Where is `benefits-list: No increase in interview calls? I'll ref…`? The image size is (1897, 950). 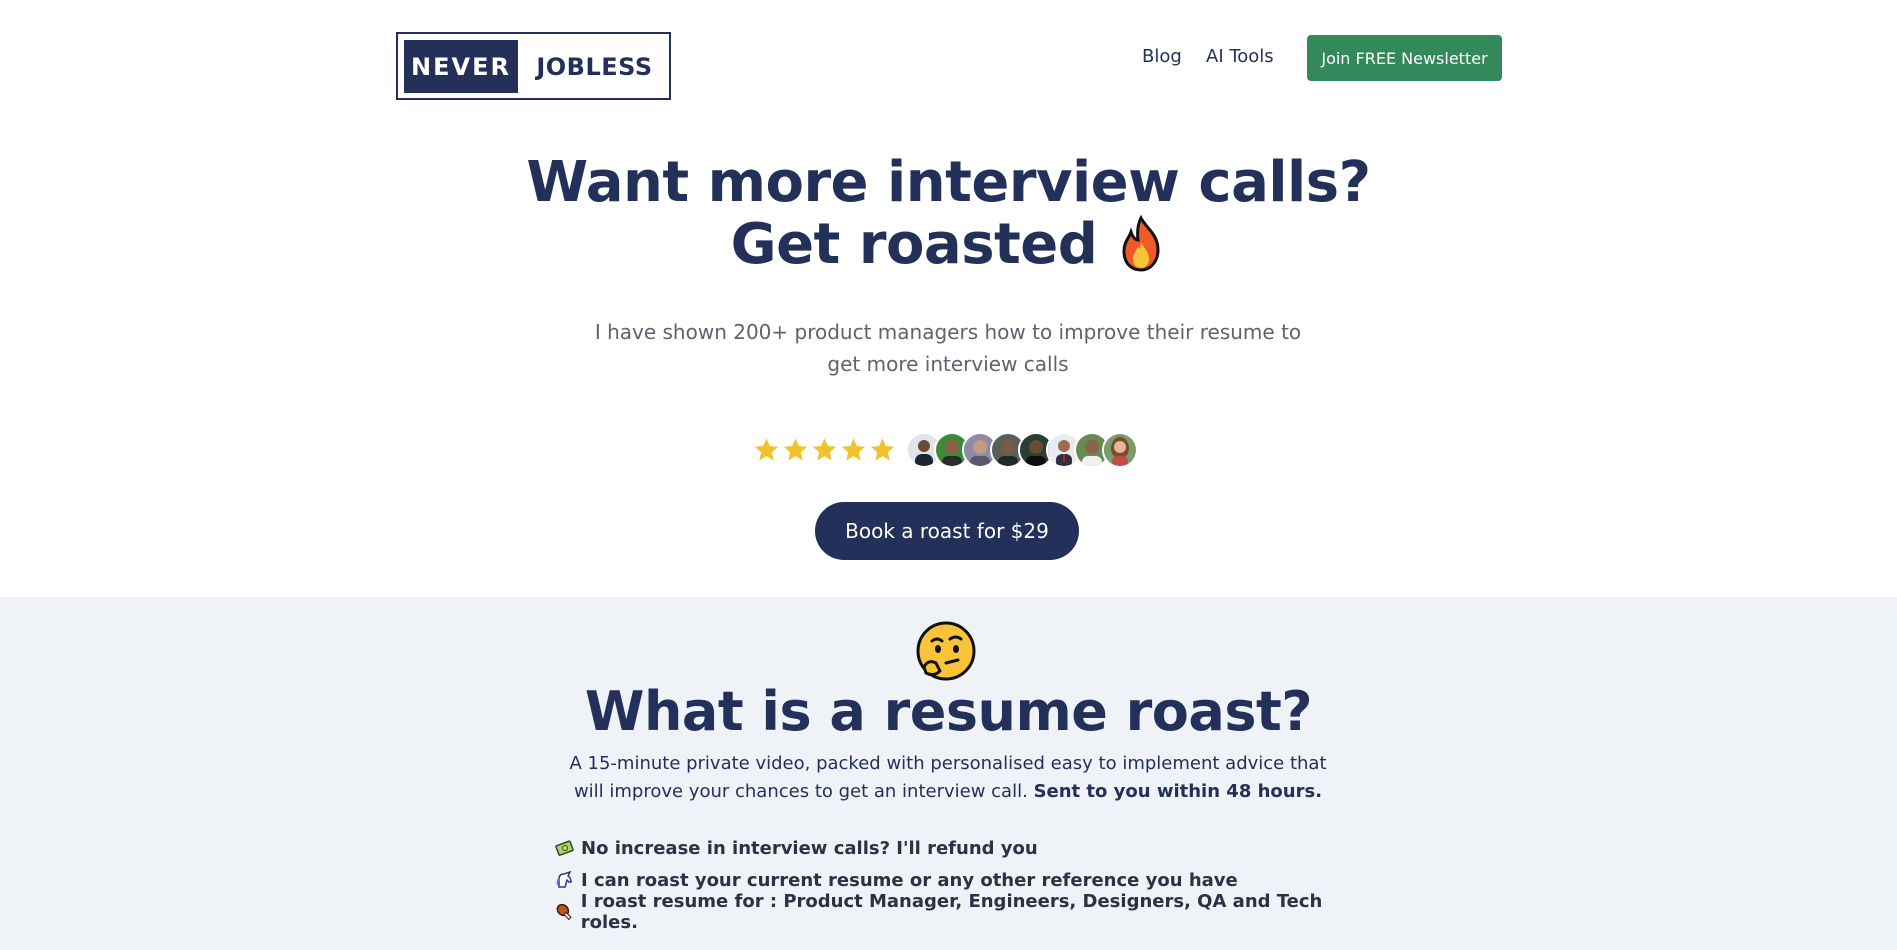 benefits-list: No increase in interview calls? I'll ref… is located at coordinates (965, 882).